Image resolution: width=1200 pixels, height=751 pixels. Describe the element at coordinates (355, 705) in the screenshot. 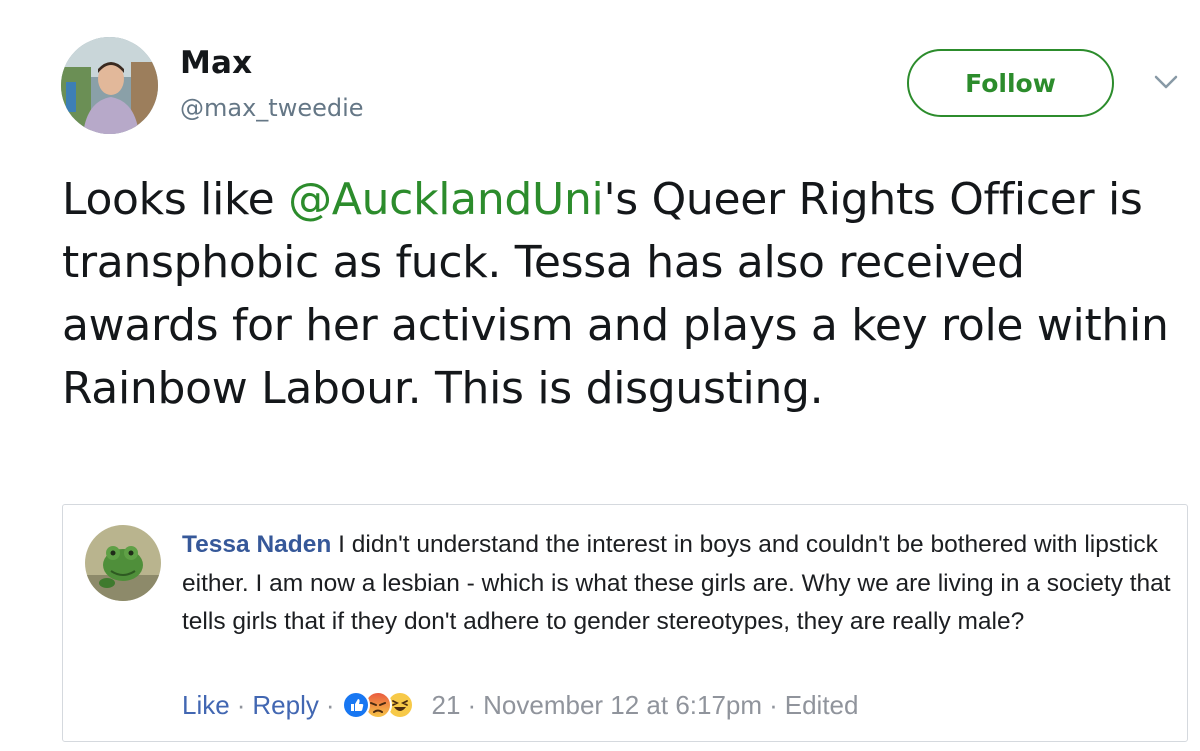

I see `like-reaction-icon` at that location.